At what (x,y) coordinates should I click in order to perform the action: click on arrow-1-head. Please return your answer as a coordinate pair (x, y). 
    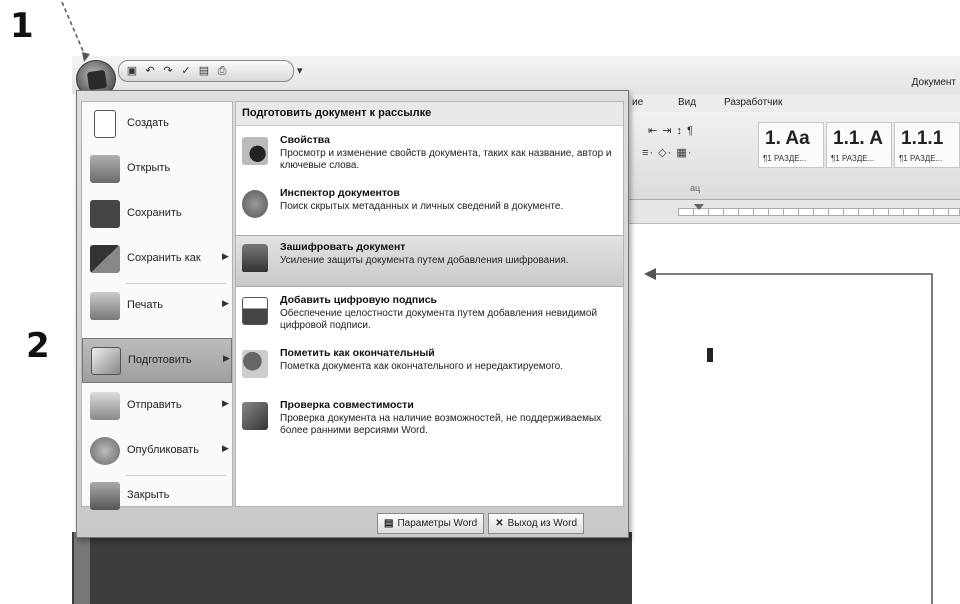
    Looking at the image, I should click on (86, 57).